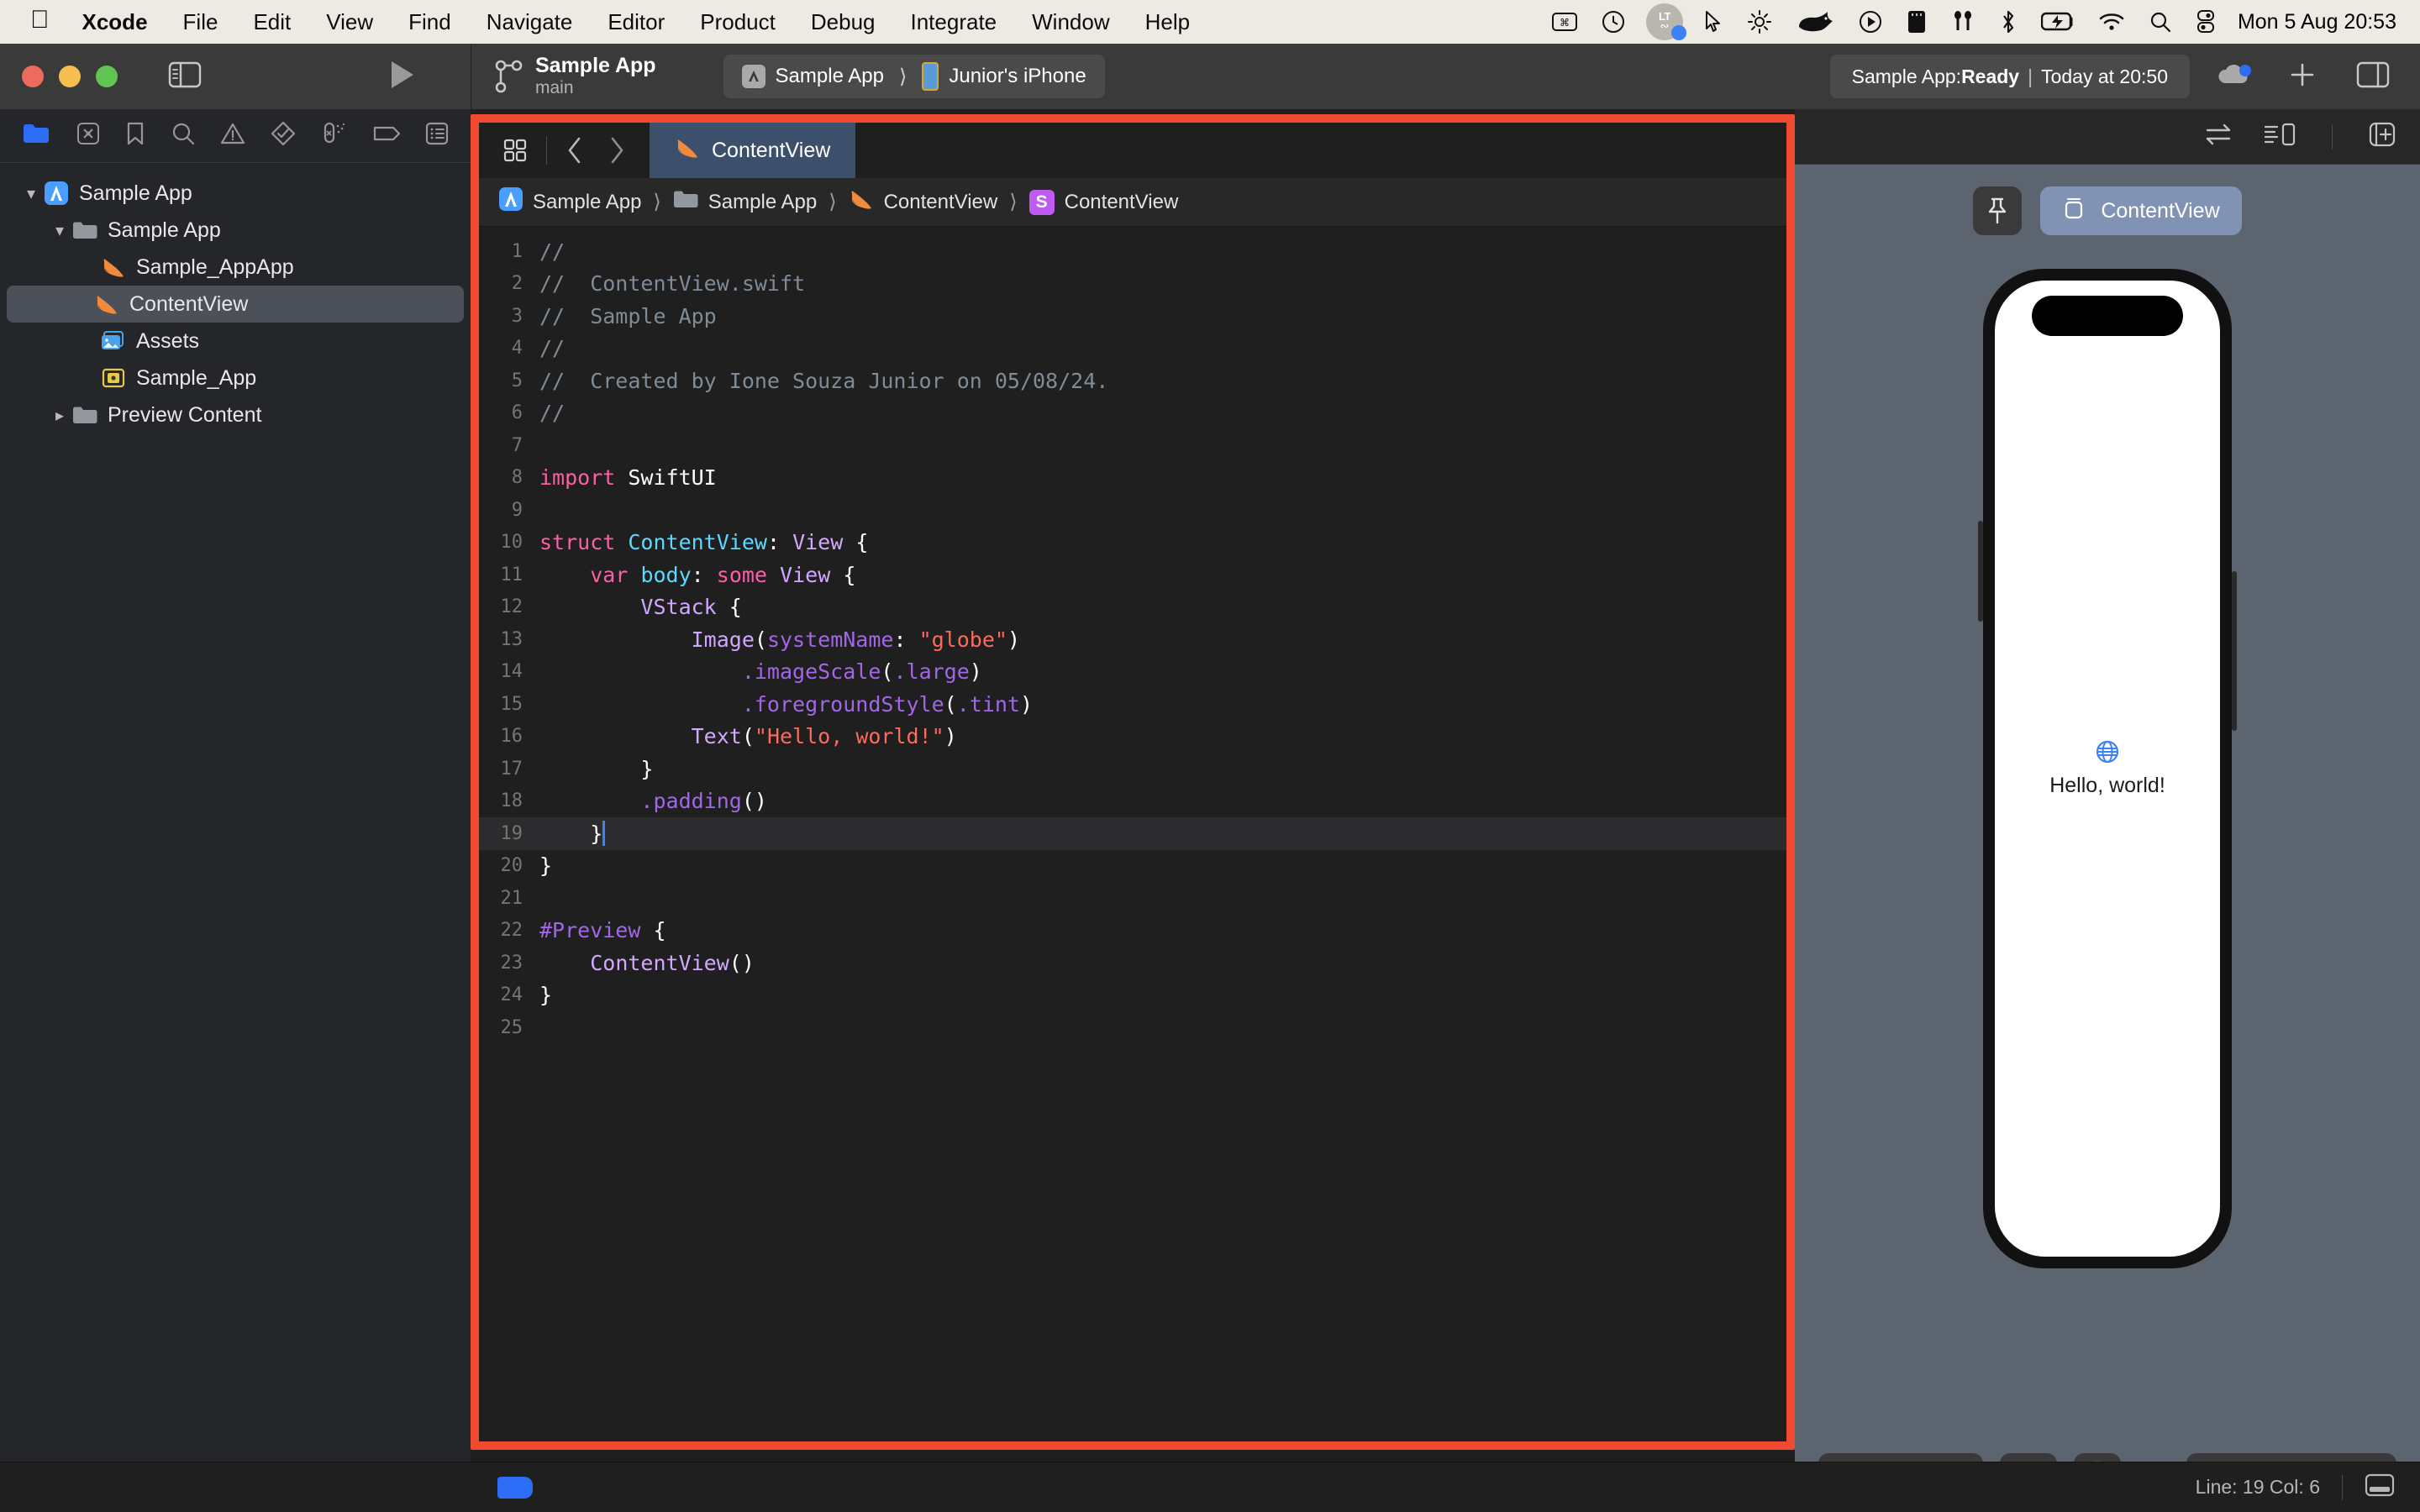 The image size is (2420, 1512). I want to click on wifi-icon, so click(2111, 22).